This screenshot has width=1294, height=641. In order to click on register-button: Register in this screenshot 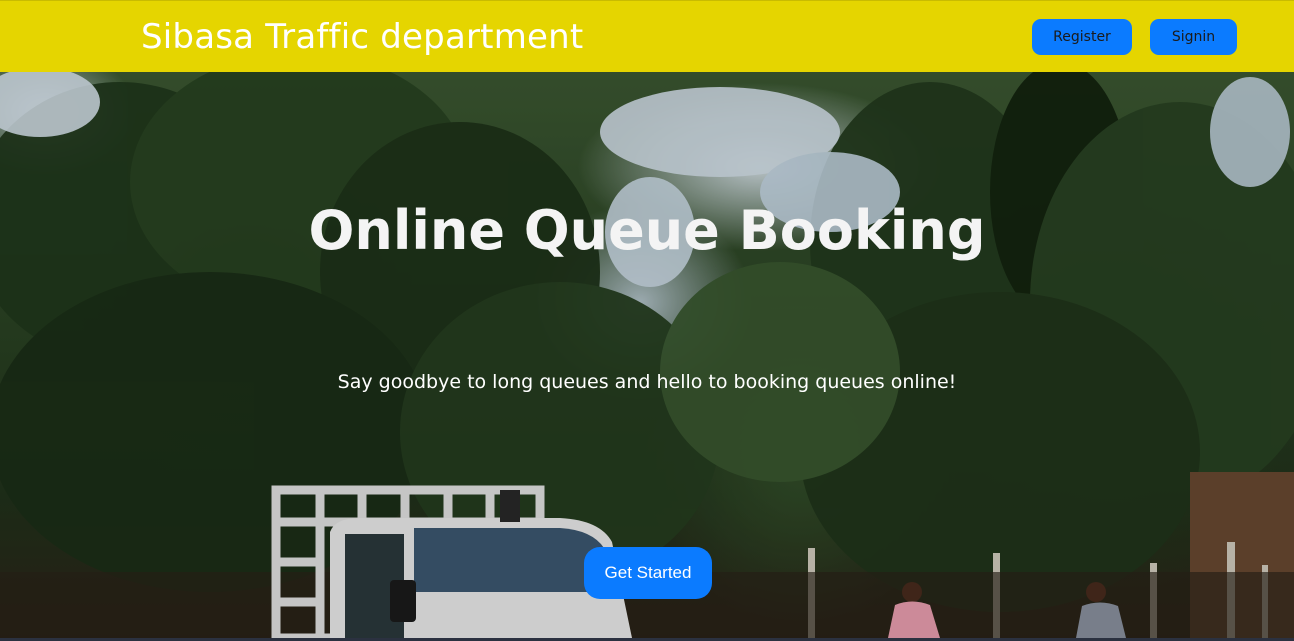, I will do `click(1082, 37)`.